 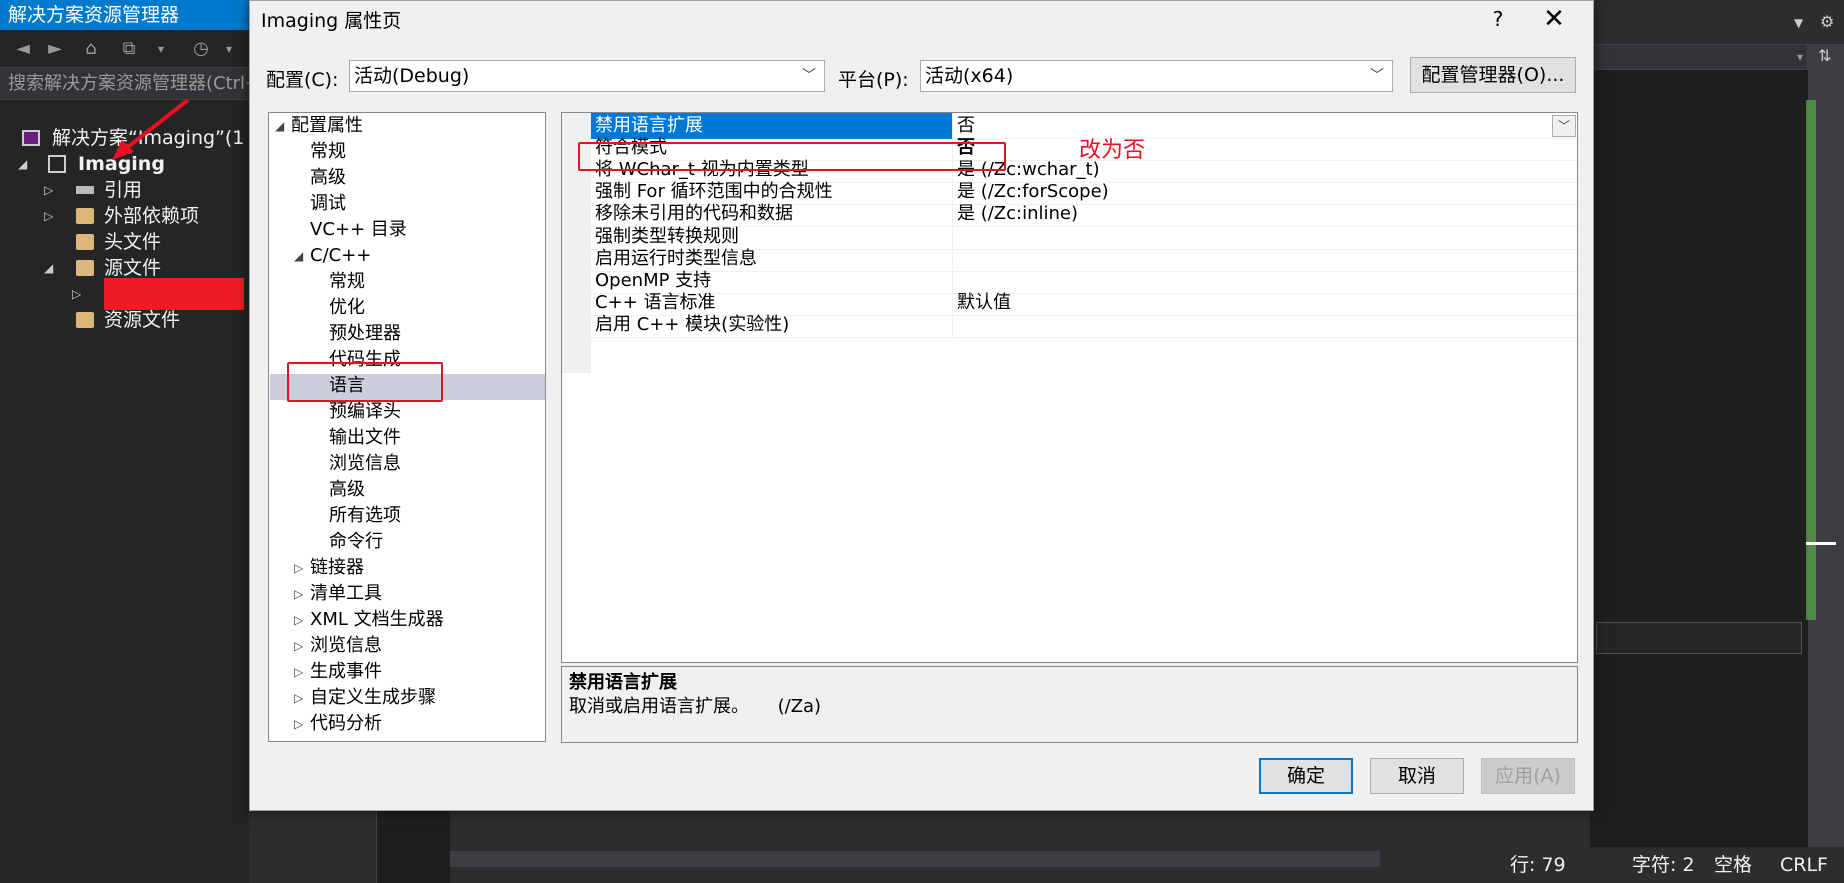 I want to click on tree-node-label: 浏览信息, so click(x=365, y=463).